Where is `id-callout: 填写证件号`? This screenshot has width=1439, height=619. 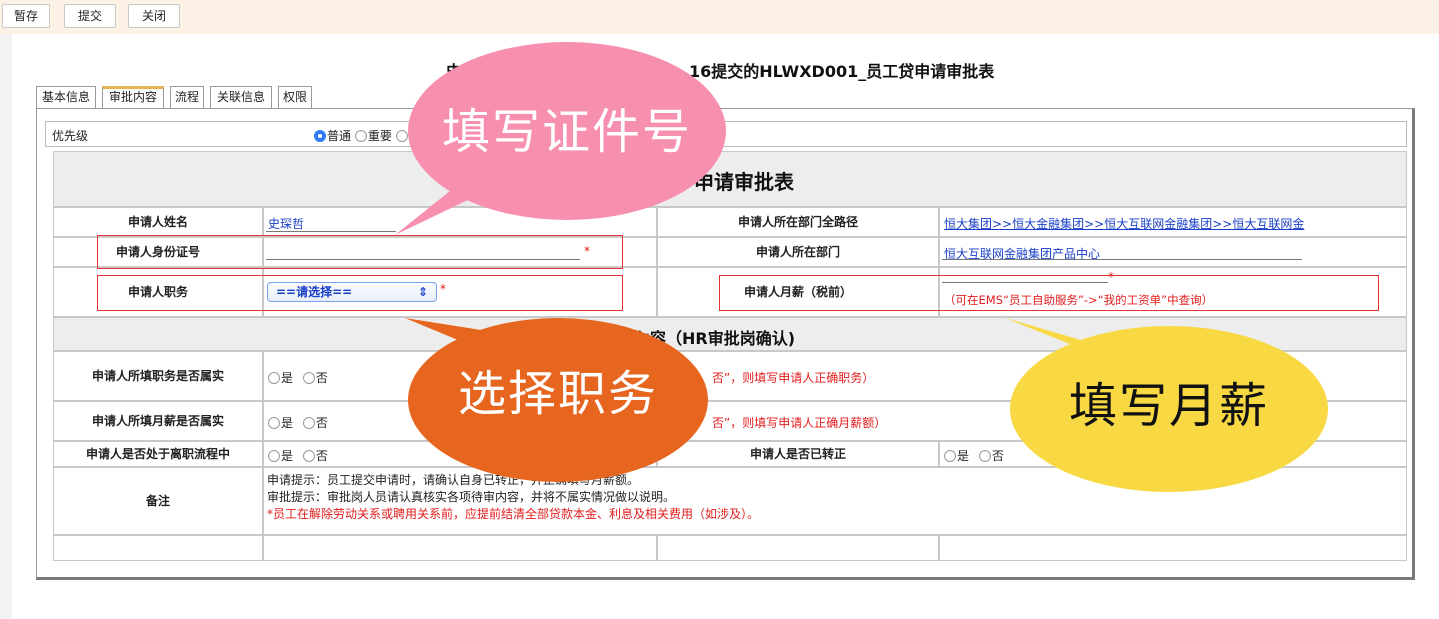
id-callout: 填写证件号 is located at coordinates (567, 131).